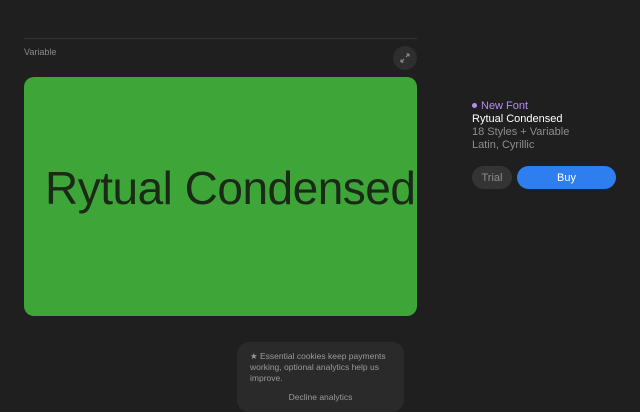 Image resolution: width=640 pixels, height=412 pixels. What do you see at coordinates (520, 119) in the screenshot?
I see `font-name: Rytual Condensed` at bounding box center [520, 119].